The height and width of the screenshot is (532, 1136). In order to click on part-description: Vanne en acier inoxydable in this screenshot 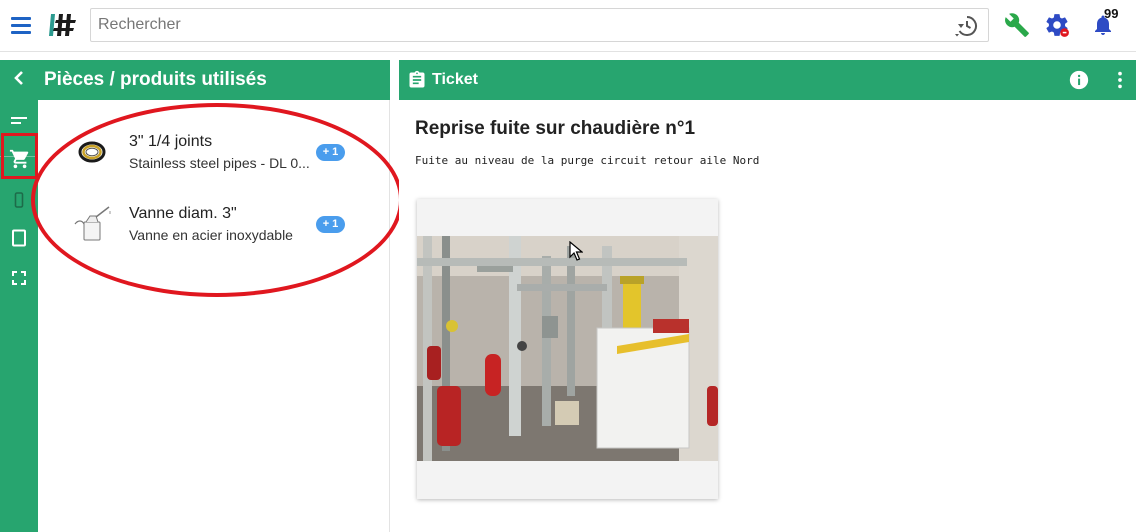, I will do `click(211, 235)`.